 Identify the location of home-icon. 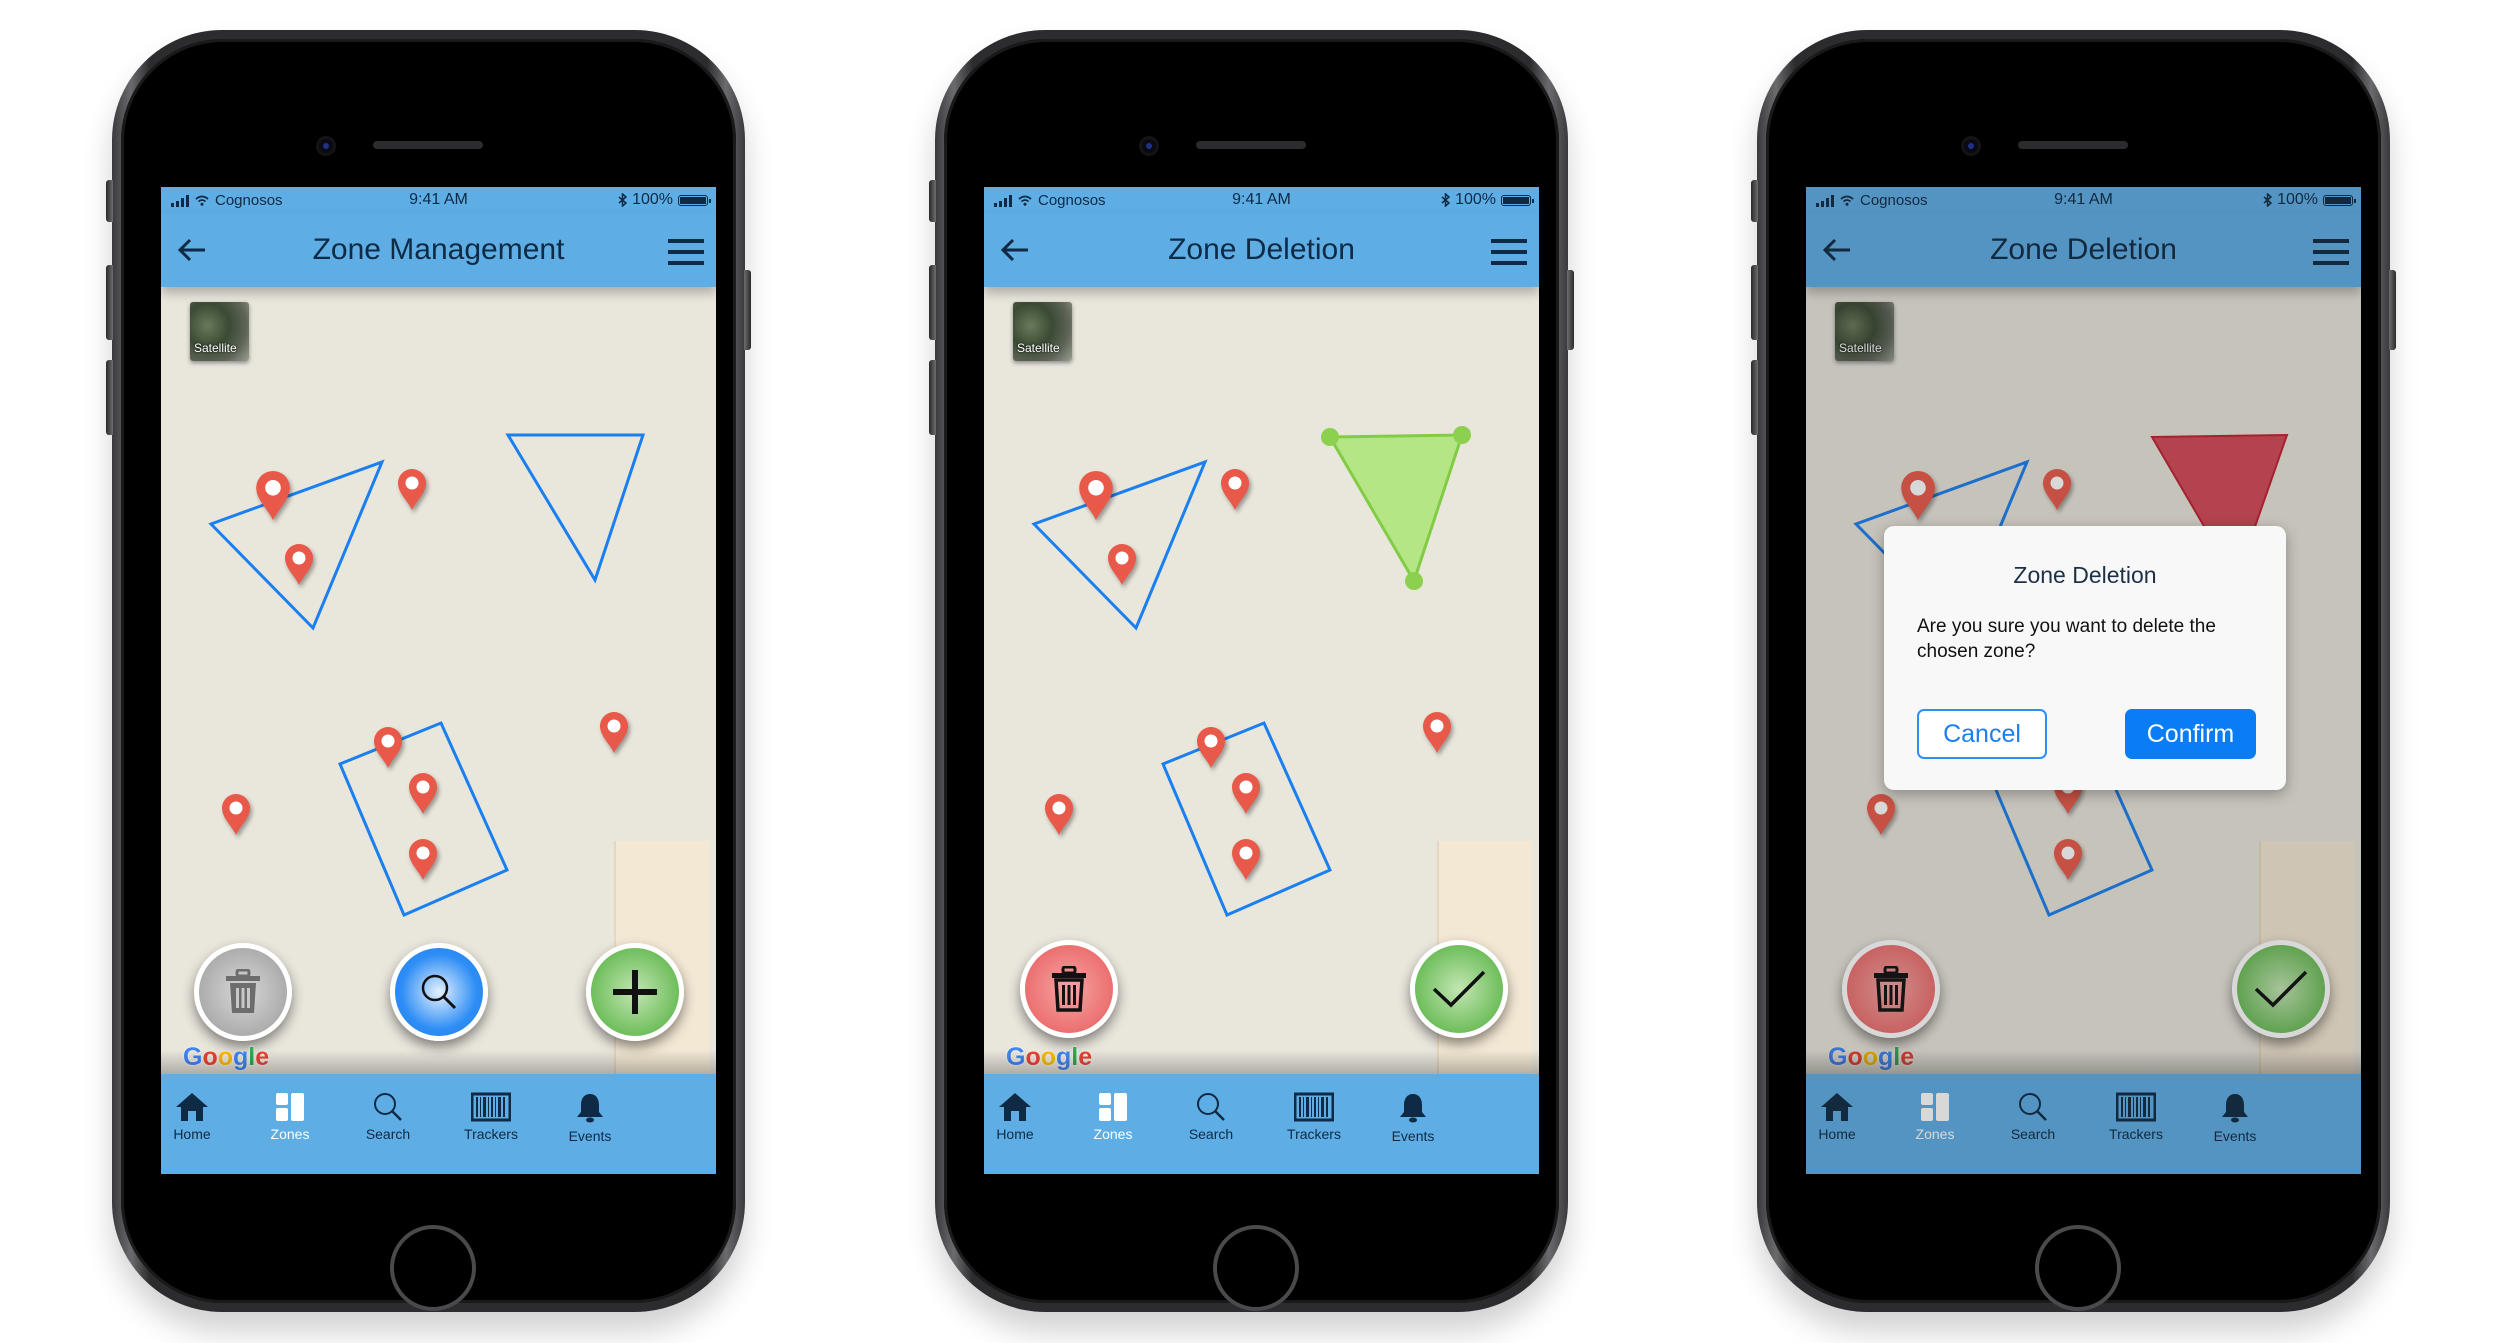
(192, 1107).